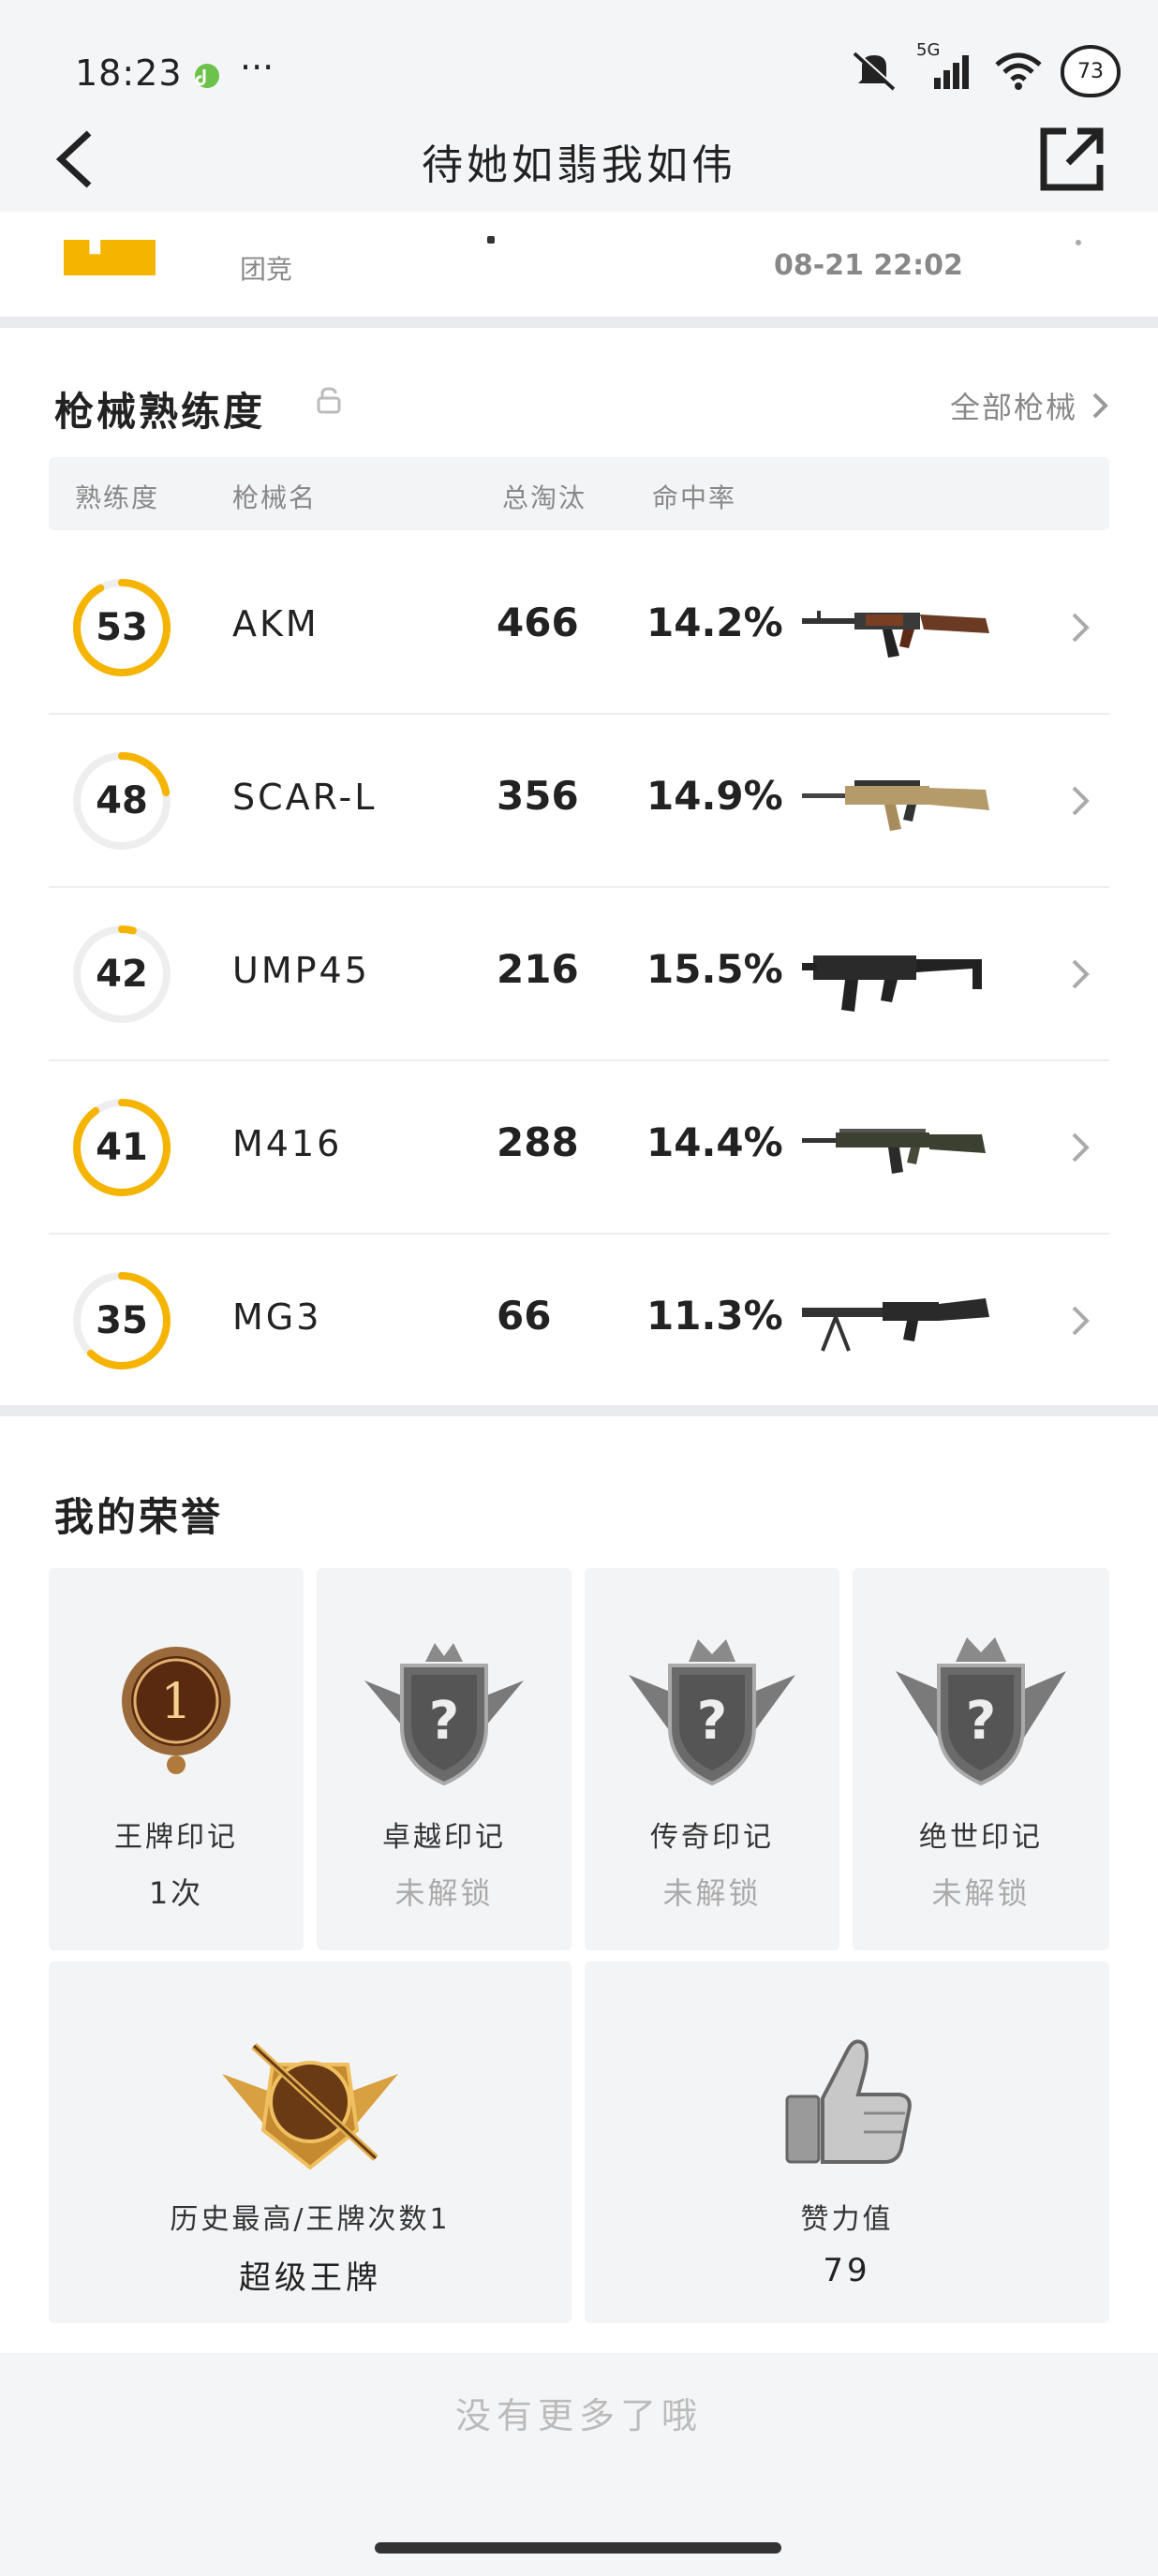  What do you see at coordinates (122, 1320) in the screenshot?
I see `proficiency-level: 35` at bounding box center [122, 1320].